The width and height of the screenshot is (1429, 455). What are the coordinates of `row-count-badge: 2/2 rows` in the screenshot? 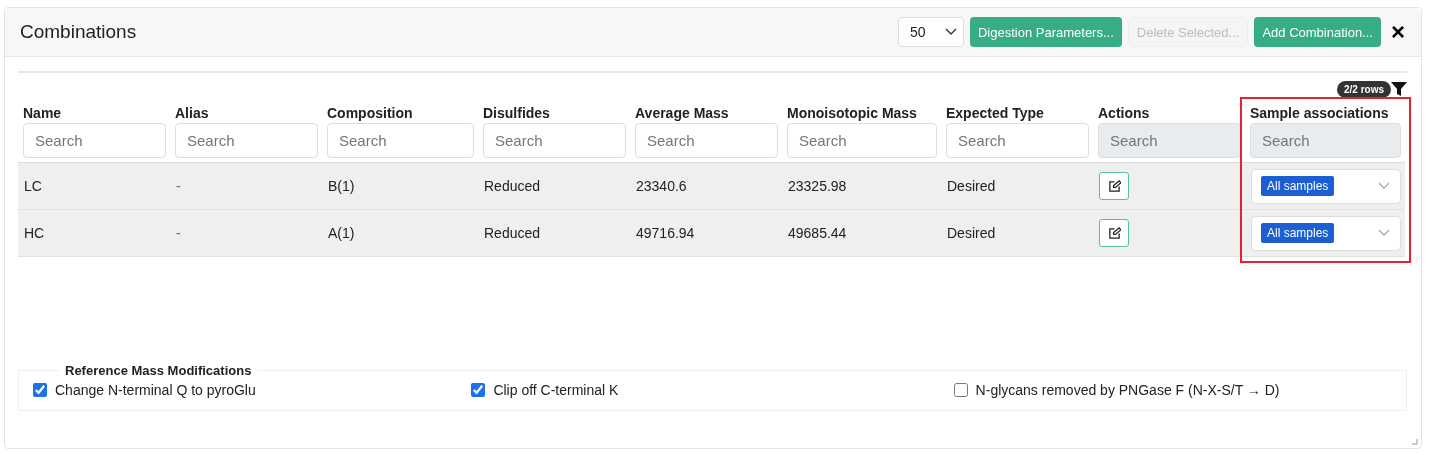 It's located at (1363, 89).